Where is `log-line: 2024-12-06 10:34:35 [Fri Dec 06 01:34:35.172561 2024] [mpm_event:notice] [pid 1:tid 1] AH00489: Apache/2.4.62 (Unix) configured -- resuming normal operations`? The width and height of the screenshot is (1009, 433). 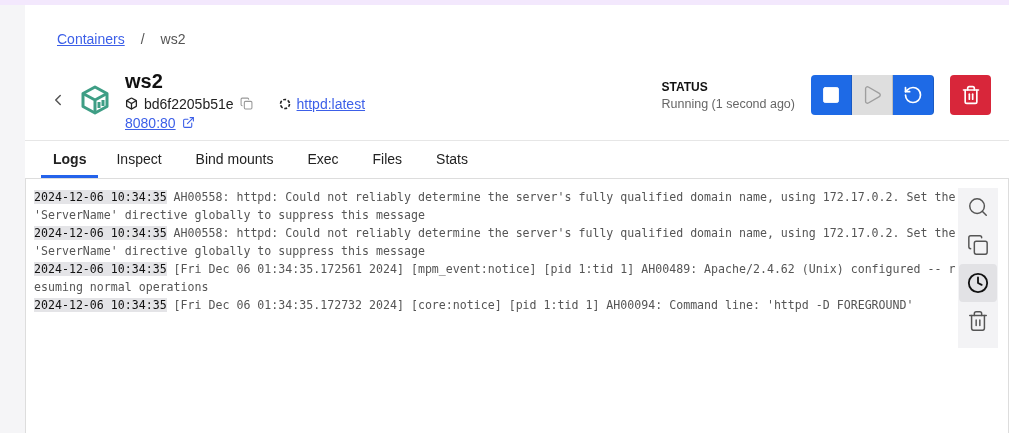 log-line: 2024-12-06 10:34:35 [Fri Dec 06 01:34:35.172561 2024] [mpm_event:notice] [pid 1:tid 1] AH00489: Apache/2.4.62 (Unix) configured -- resuming normal operations is located at coordinates (495, 278).